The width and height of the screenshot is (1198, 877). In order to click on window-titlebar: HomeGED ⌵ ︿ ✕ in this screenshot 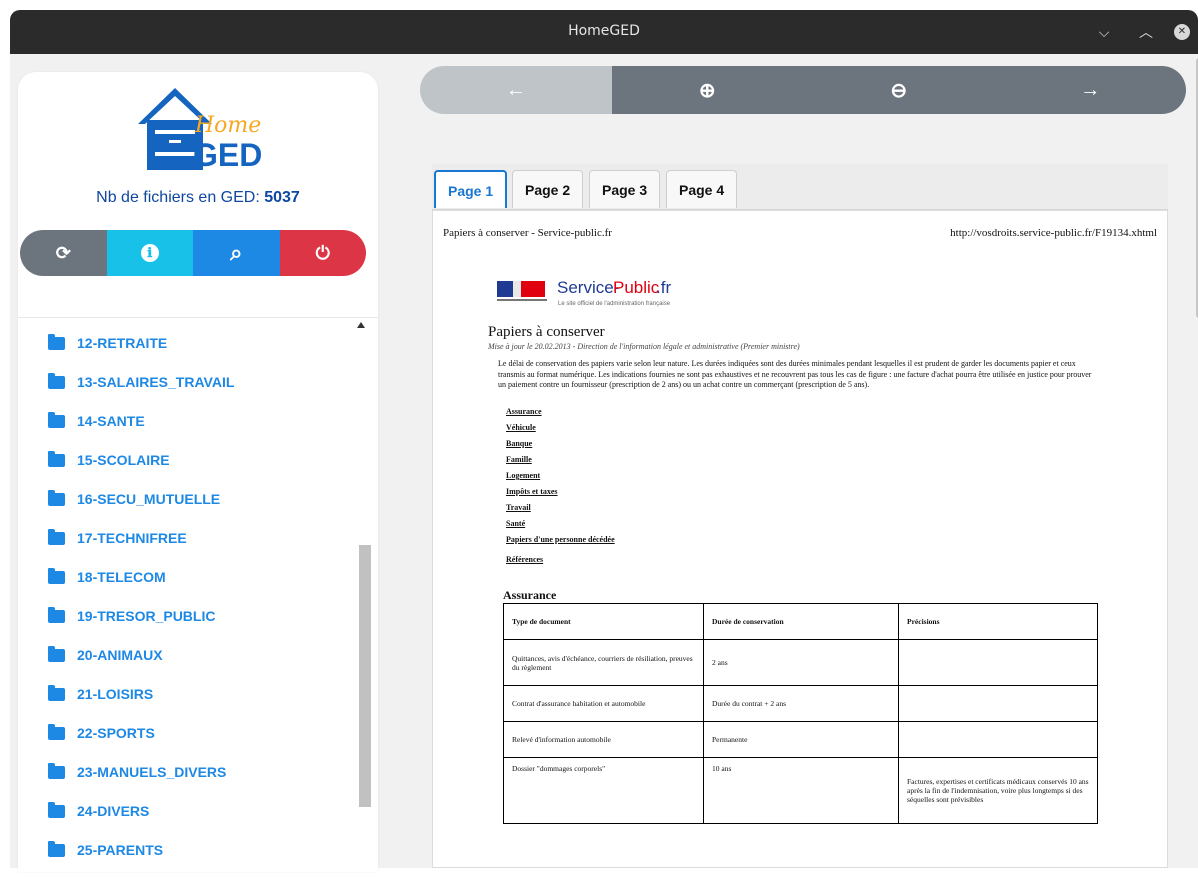, I will do `click(604, 32)`.